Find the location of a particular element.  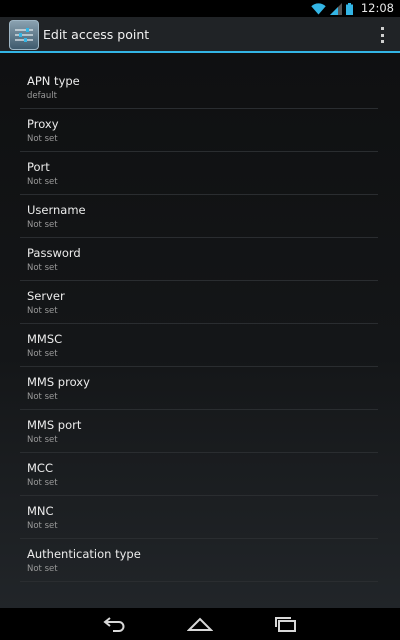

setting-title: Password is located at coordinates (54, 253).